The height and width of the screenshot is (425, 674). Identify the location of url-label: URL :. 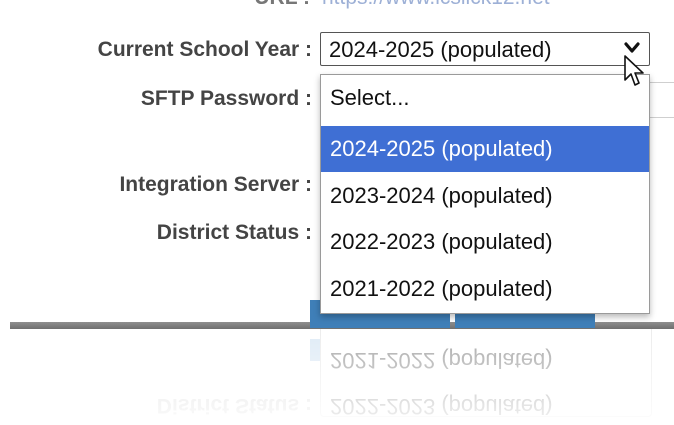
(249, 5).